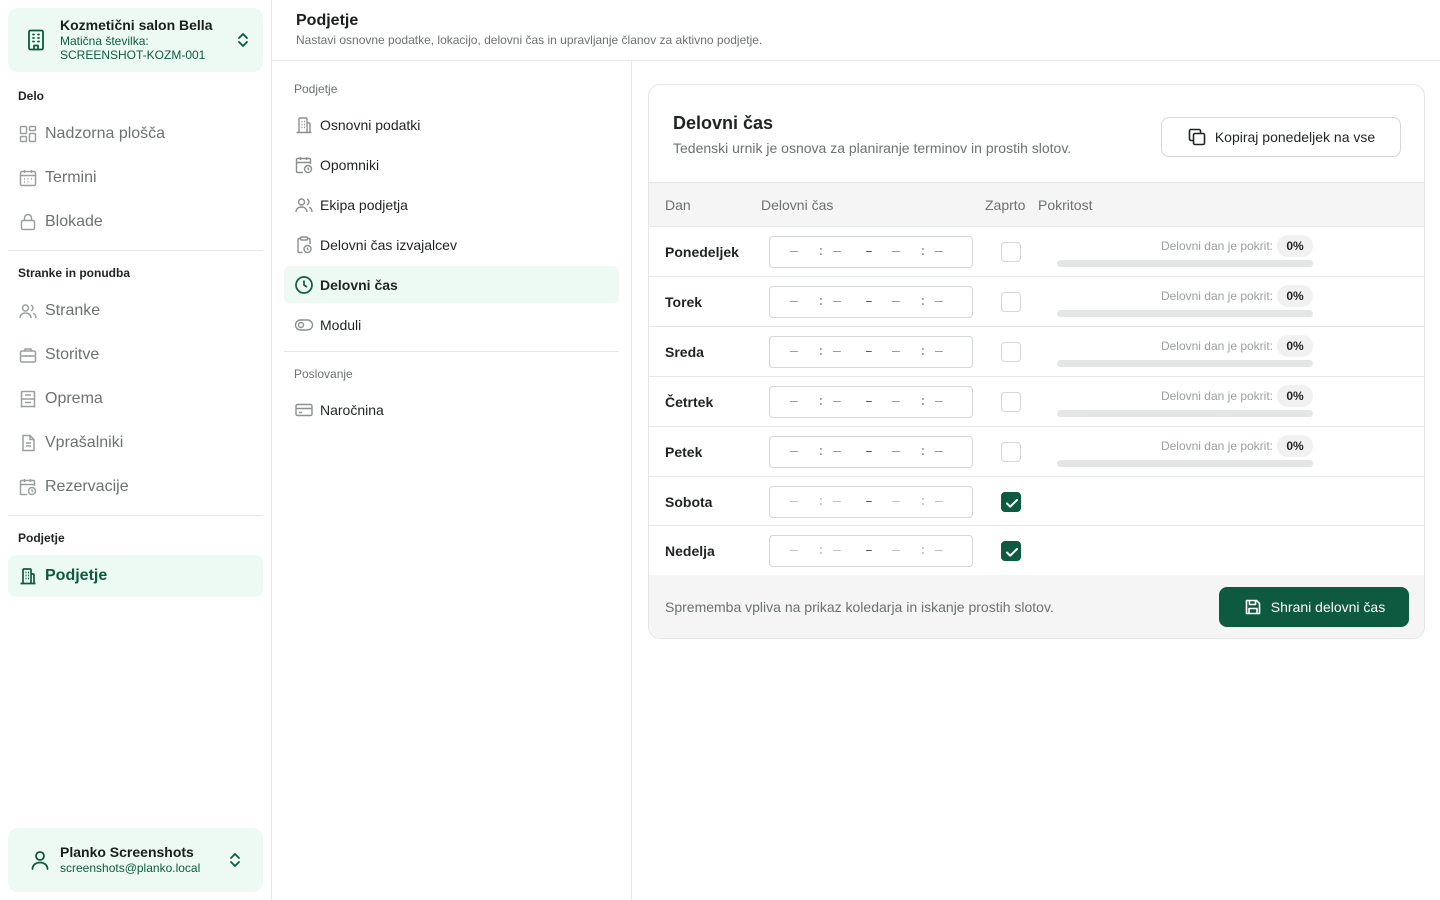 The height and width of the screenshot is (900, 1440). What do you see at coordinates (451, 244) in the screenshot?
I see `settings-item-delovni-cas-izvajalcev: Delovni čas izvajalcev` at bounding box center [451, 244].